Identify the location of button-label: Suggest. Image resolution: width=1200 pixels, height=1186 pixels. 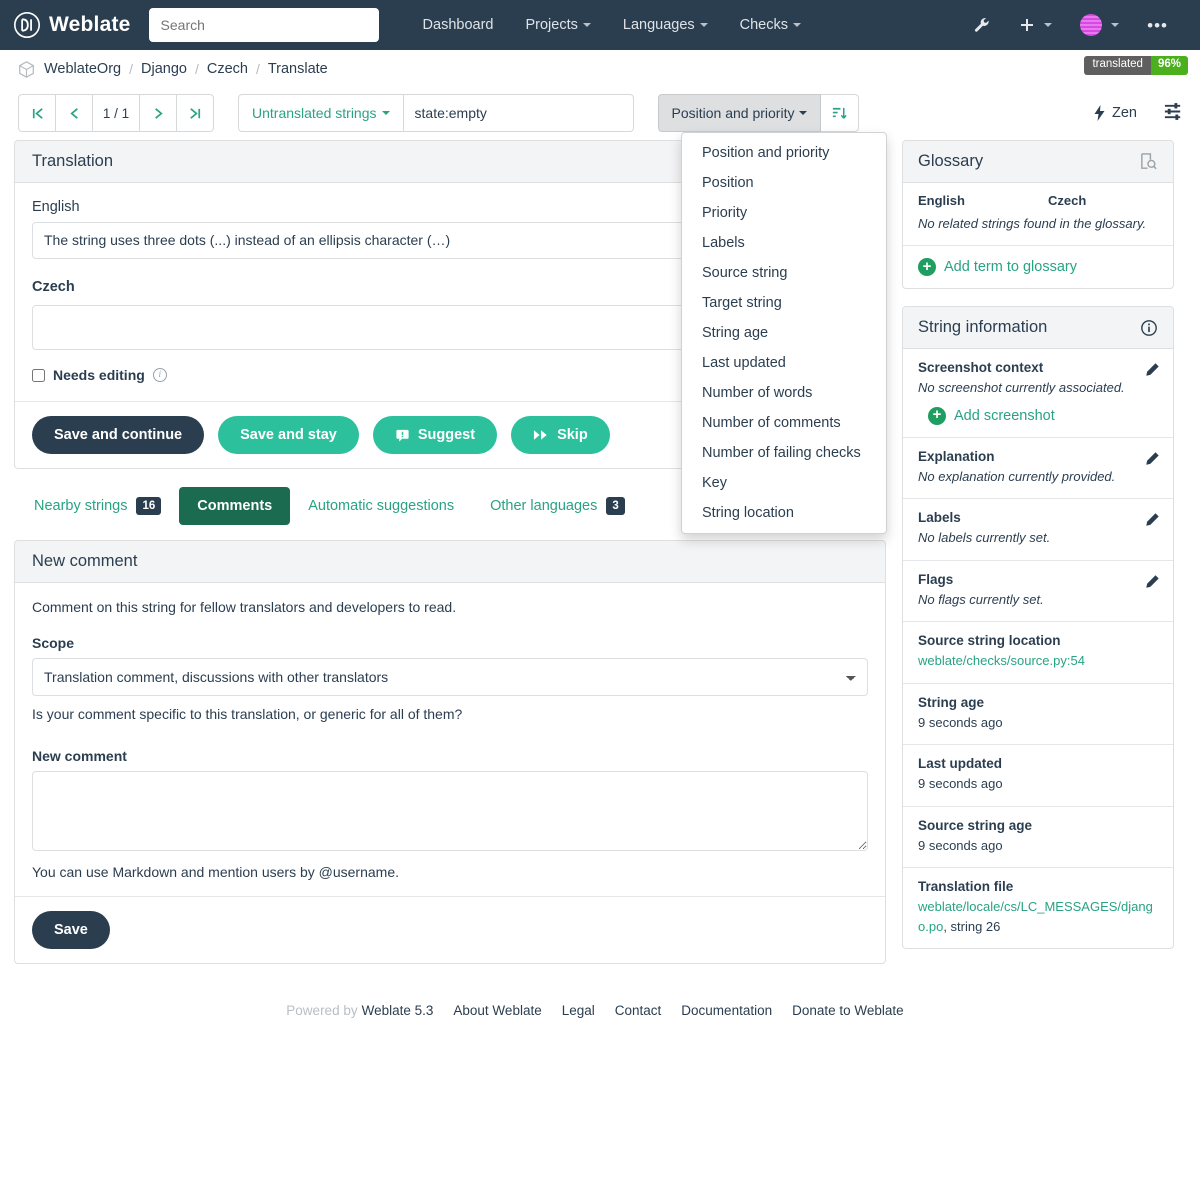
(446, 435).